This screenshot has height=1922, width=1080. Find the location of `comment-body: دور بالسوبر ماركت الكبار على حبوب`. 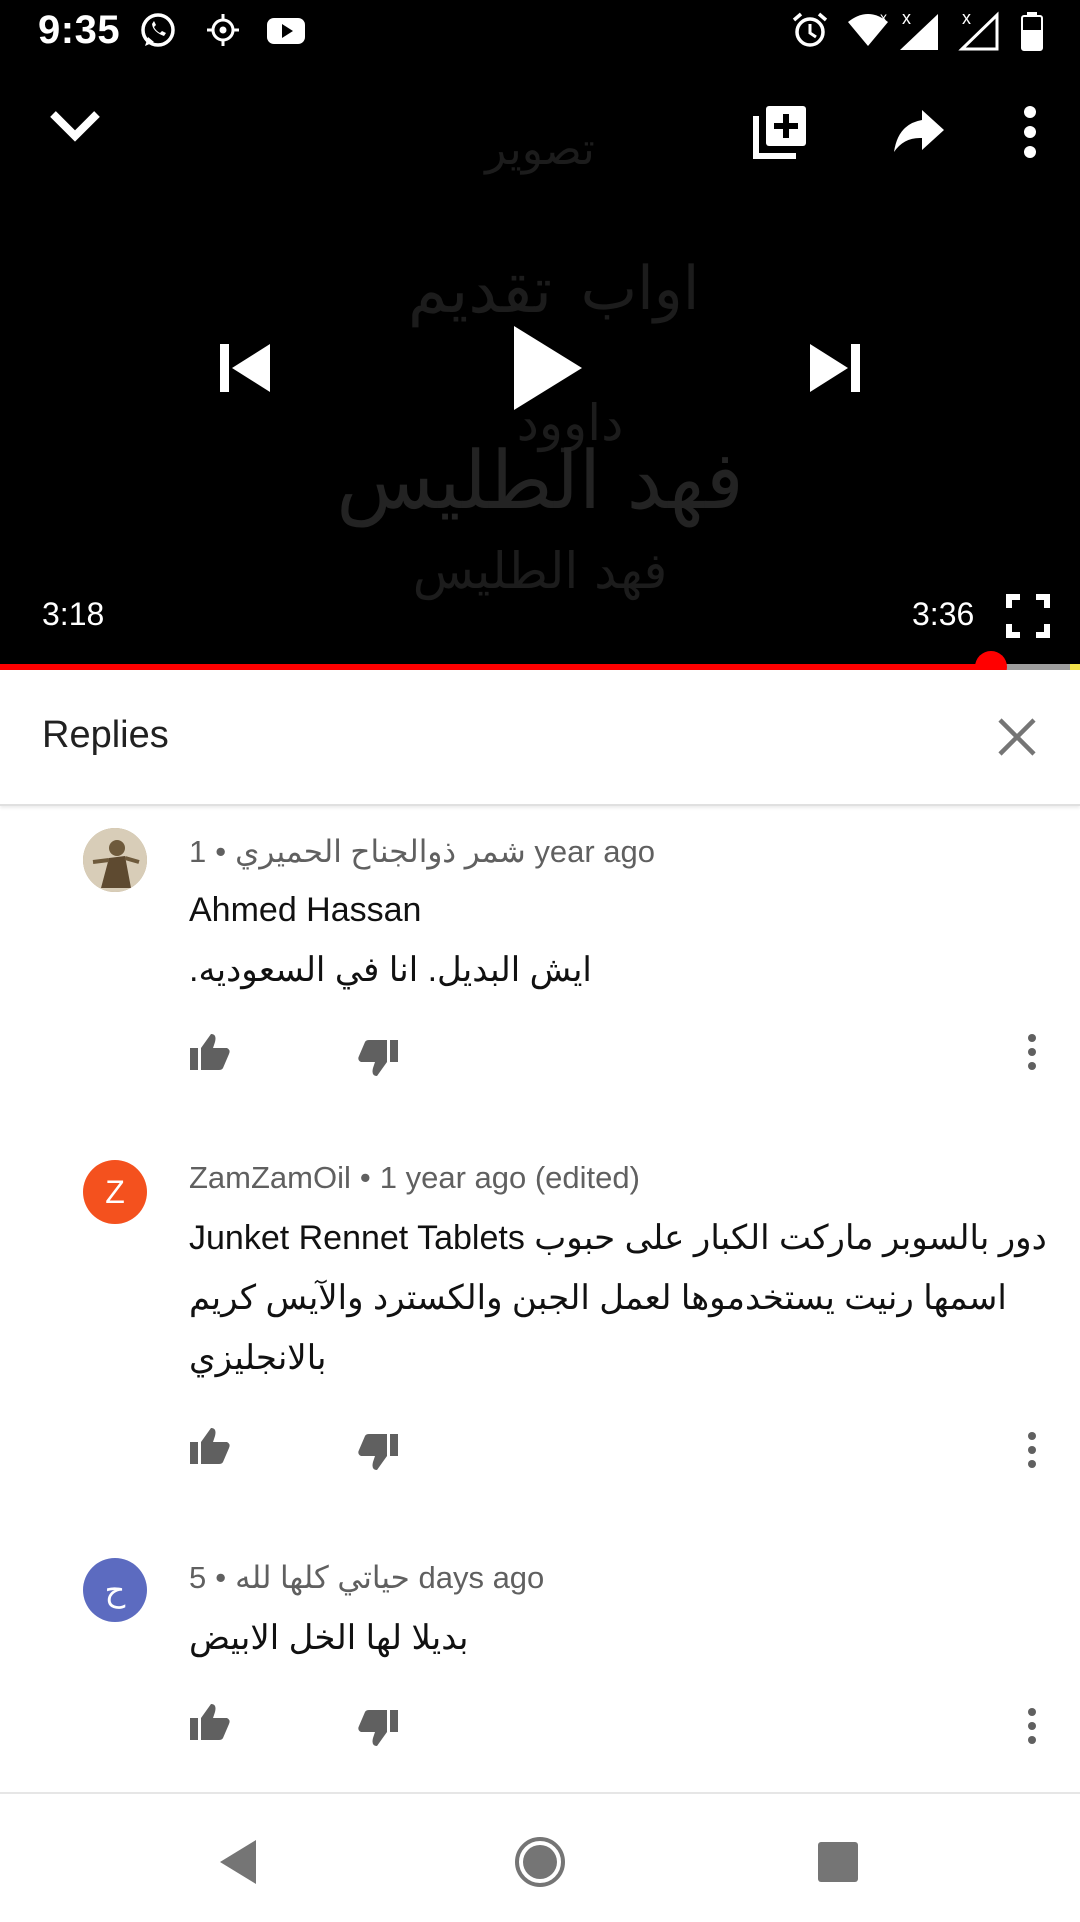

comment-body: دور بالسوبر ماركت الكبار على حبوب is located at coordinates (790, 1238).